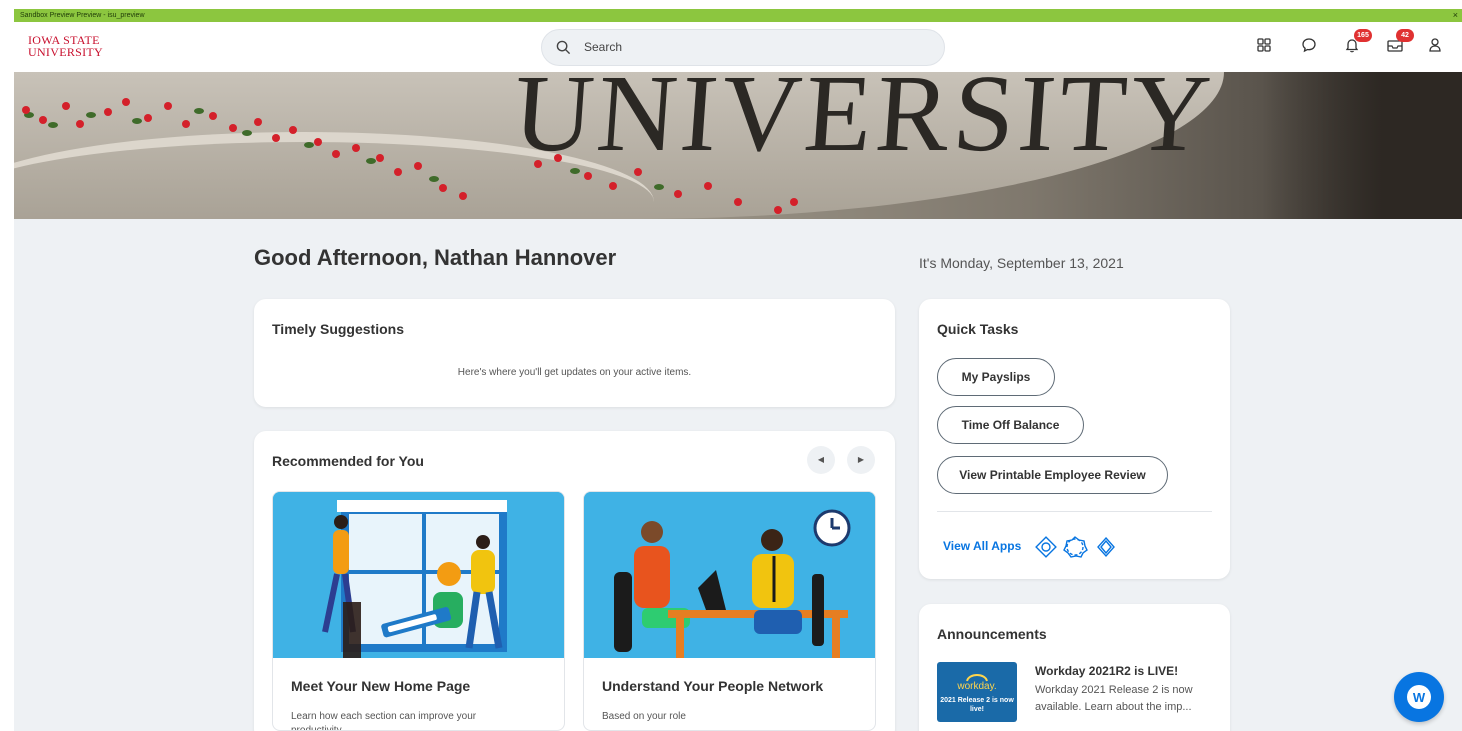 The width and height of the screenshot is (1462, 731). Describe the element at coordinates (1405, 35) in the screenshot. I see `inbox-badge: 42` at that location.